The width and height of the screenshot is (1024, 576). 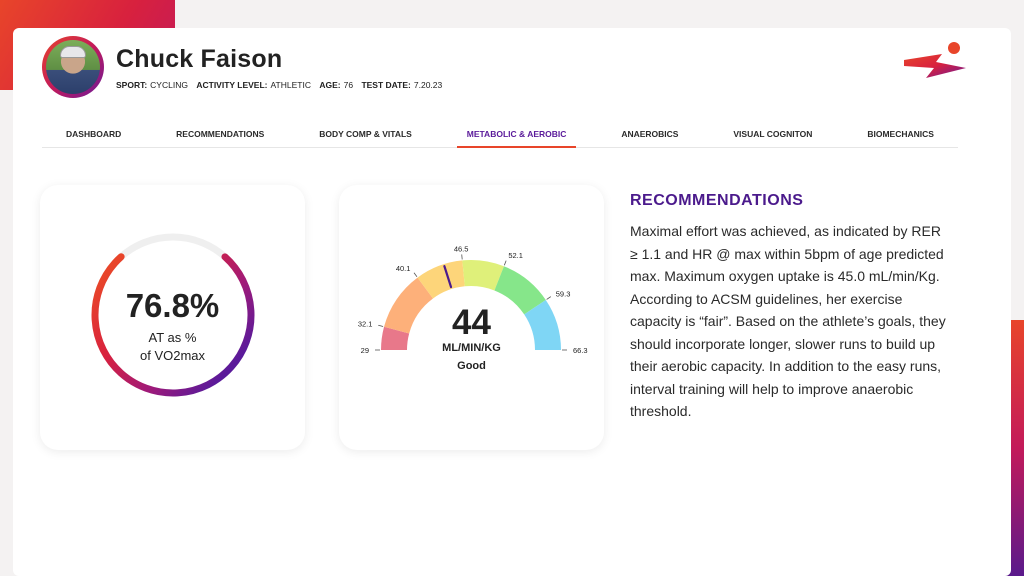 I want to click on tab-biomechanics: Biomechanics, so click(x=900, y=135).